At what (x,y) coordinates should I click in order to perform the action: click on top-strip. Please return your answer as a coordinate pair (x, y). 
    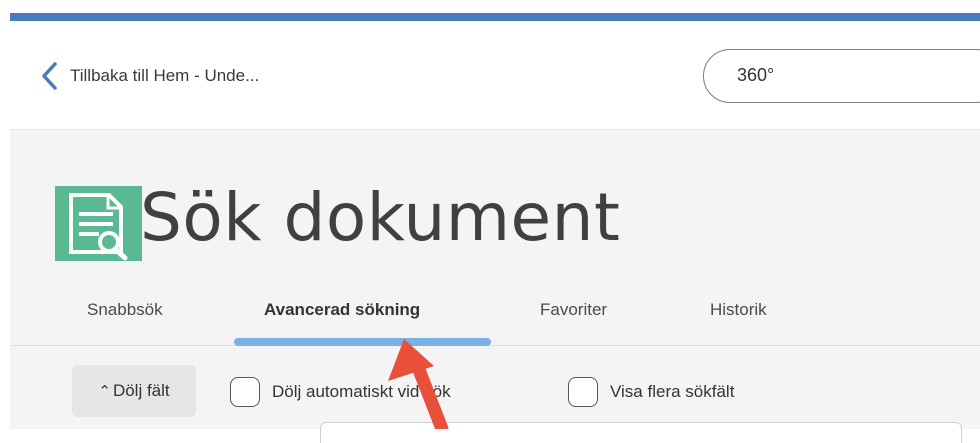
    Looking at the image, I should click on (490, 6).